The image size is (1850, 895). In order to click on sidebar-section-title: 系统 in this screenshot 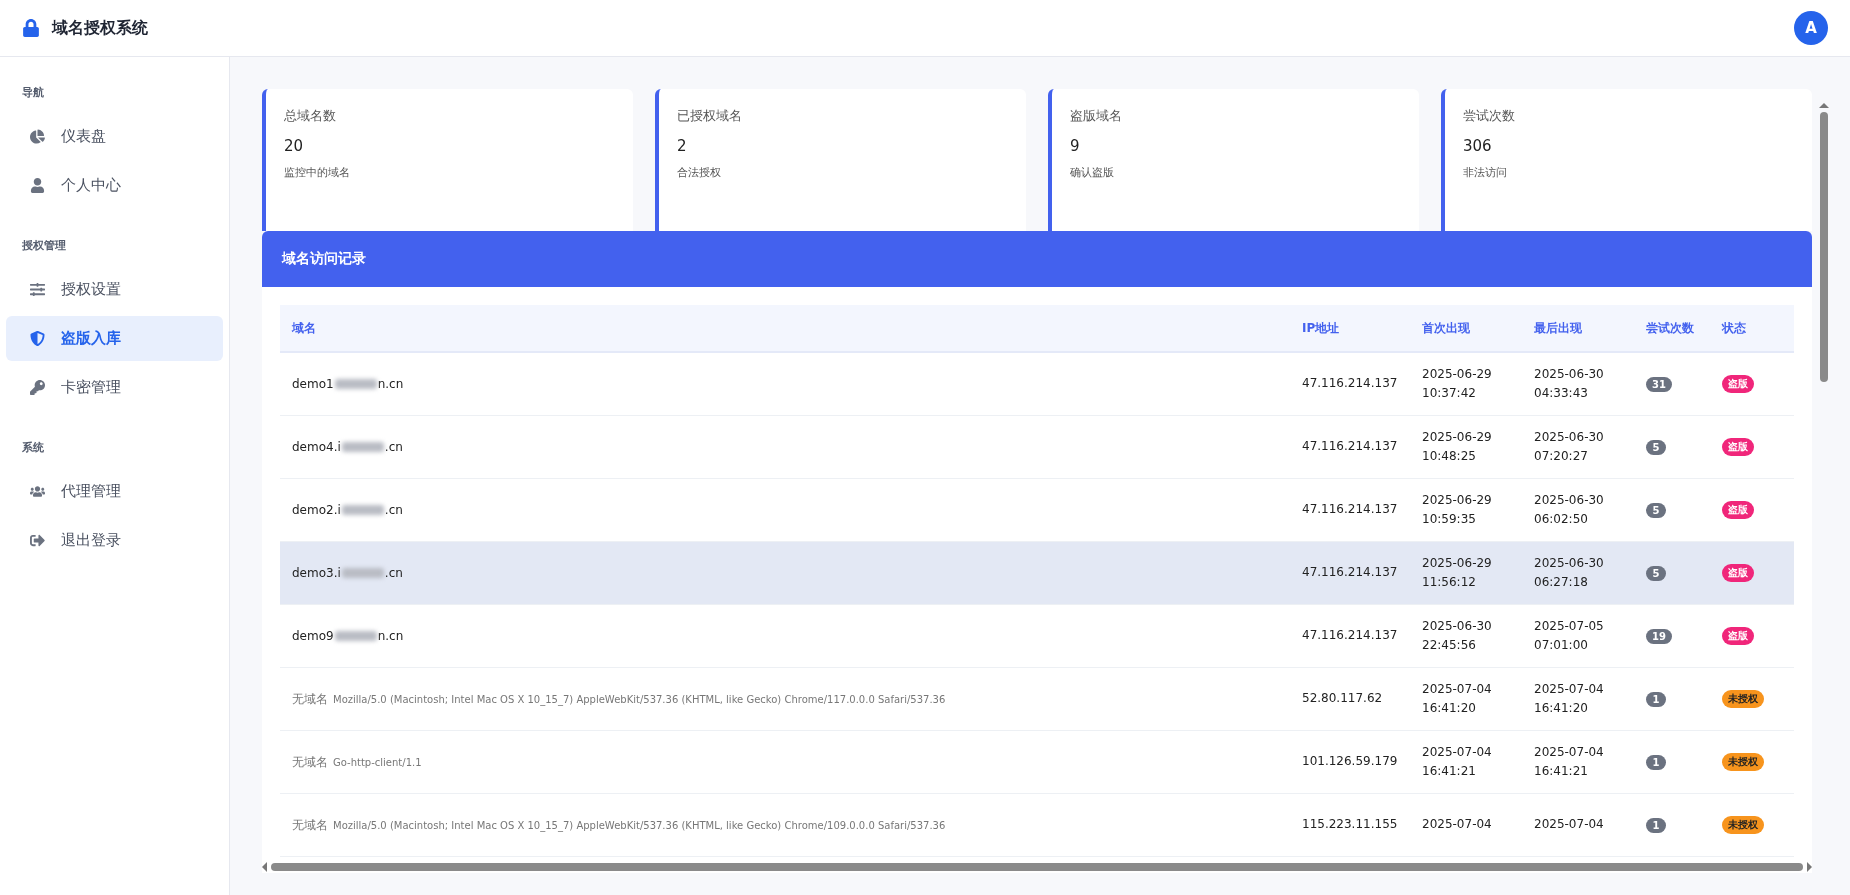, I will do `click(33, 447)`.